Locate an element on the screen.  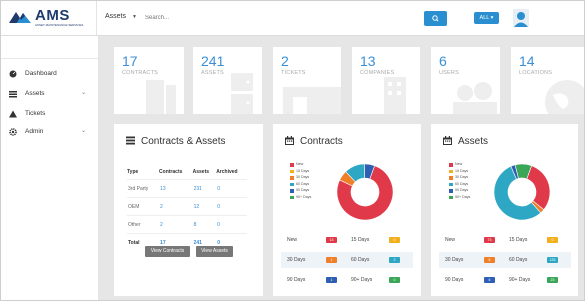
chevron-down-icon: ▾ is located at coordinates (492, 18).